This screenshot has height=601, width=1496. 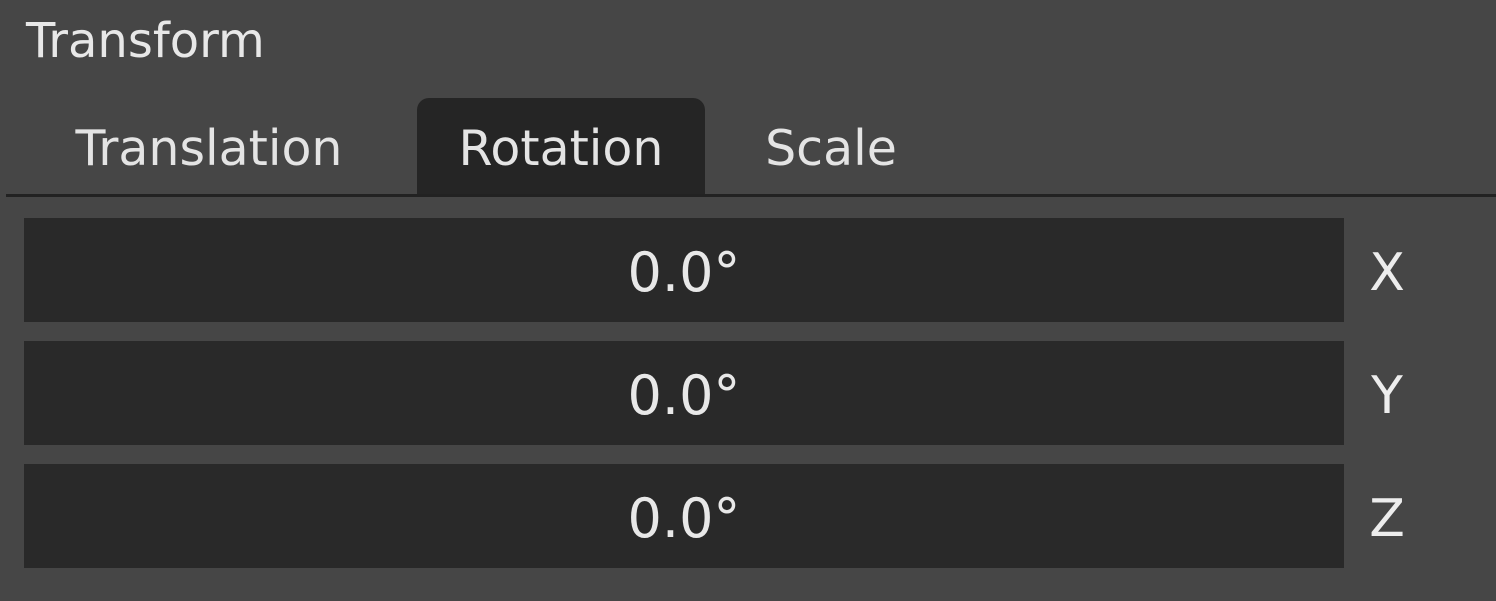 I want to click on panel-title: Transform, so click(x=145, y=41).